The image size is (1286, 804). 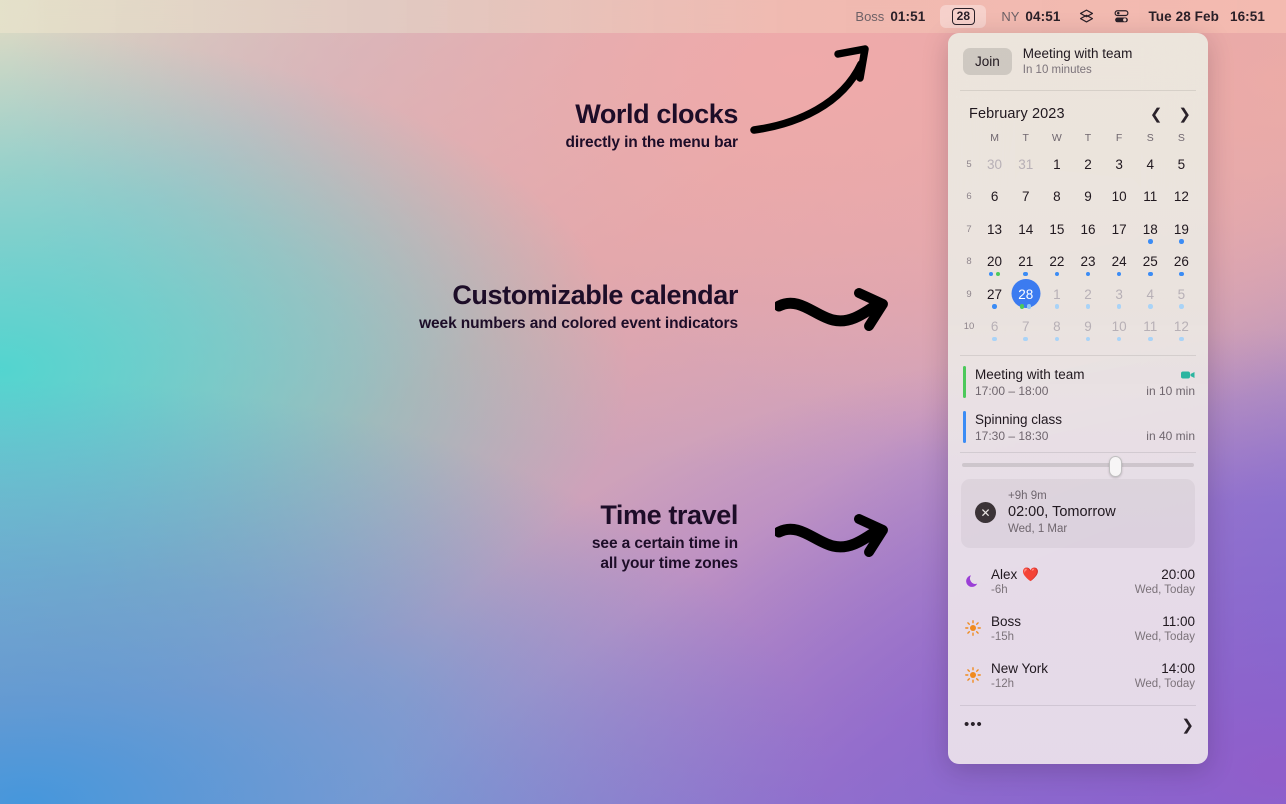 I want to click on menubar-clock-boss: Boss 01:51, so click(x=890, y=17).